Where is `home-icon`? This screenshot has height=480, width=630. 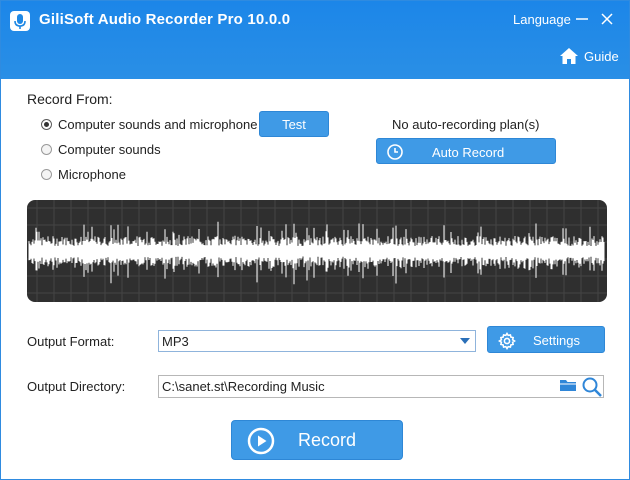
home-icon is located at coordinates (569, 56).